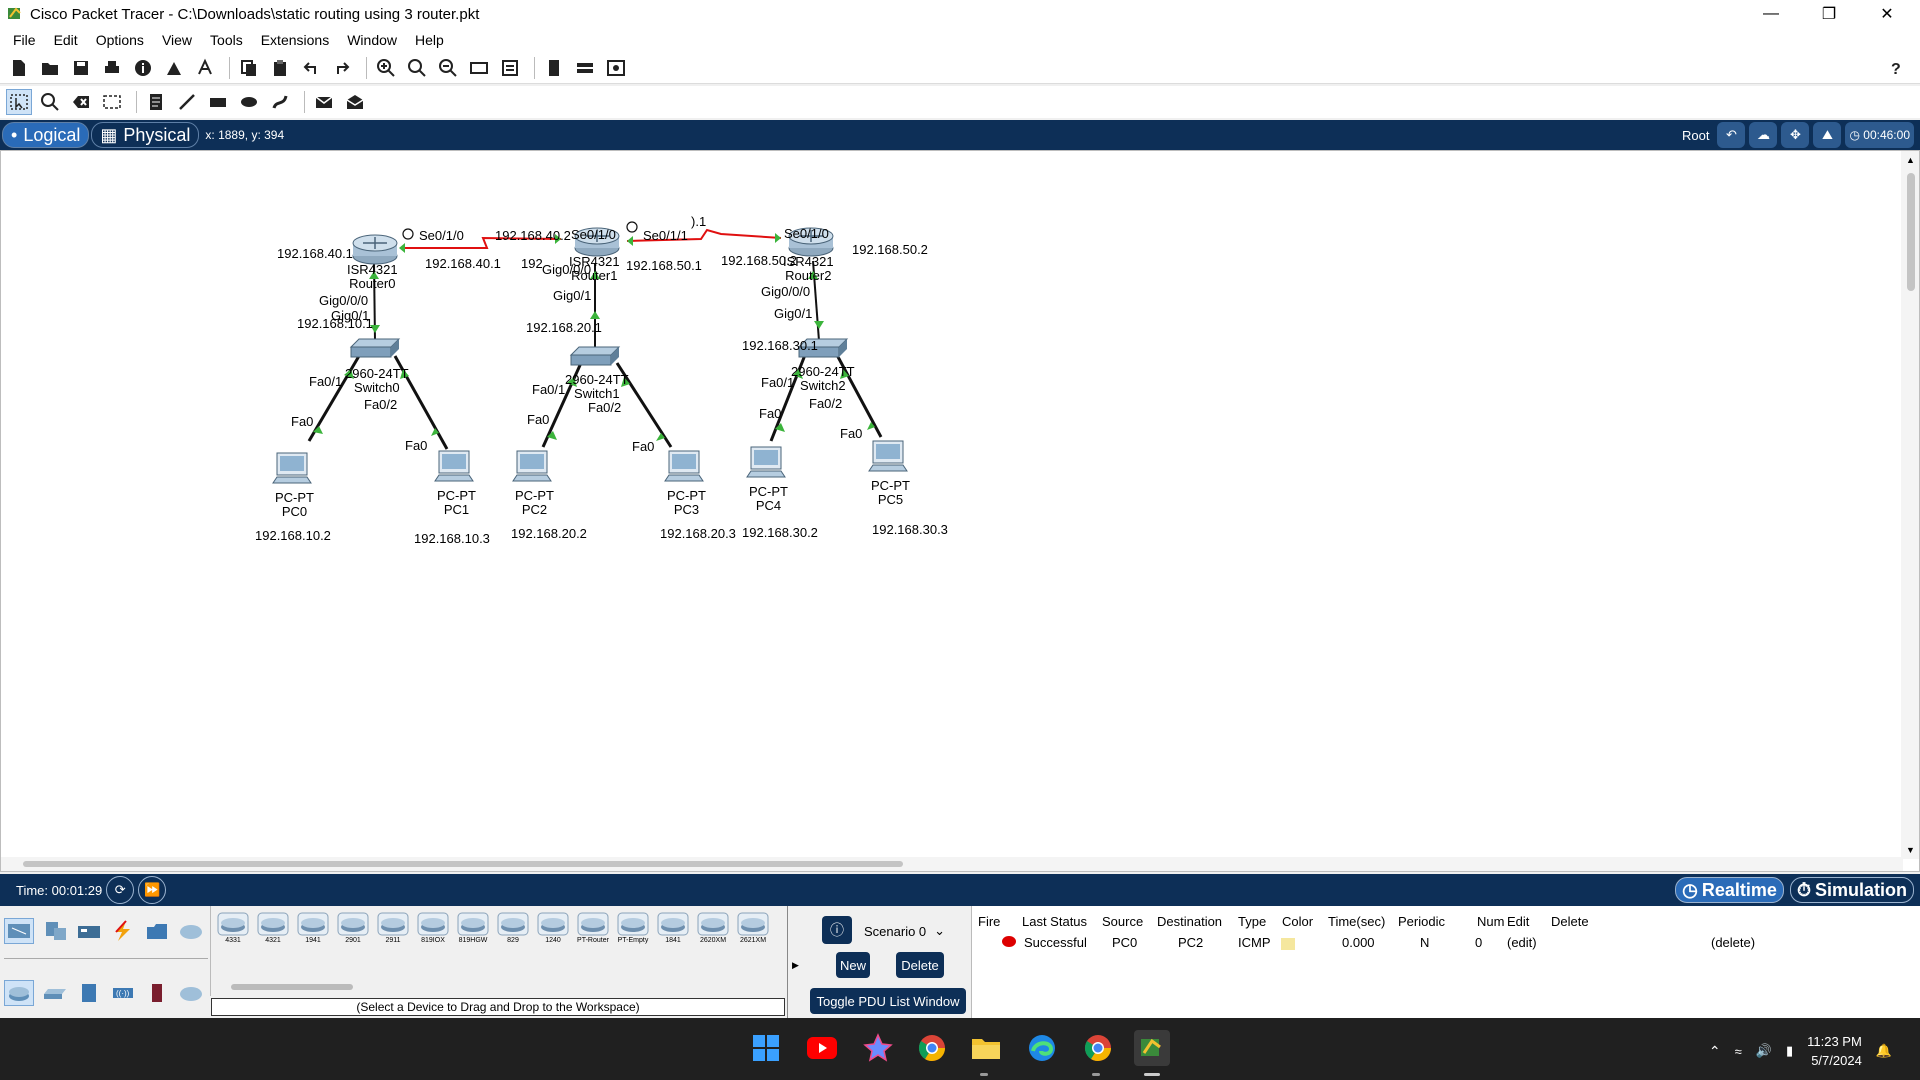 The image size is (1920, 1080). Describe the element at coordinates (152, 890) in the screenshot. I see `fast-forward-icon: ⏩` at that location.